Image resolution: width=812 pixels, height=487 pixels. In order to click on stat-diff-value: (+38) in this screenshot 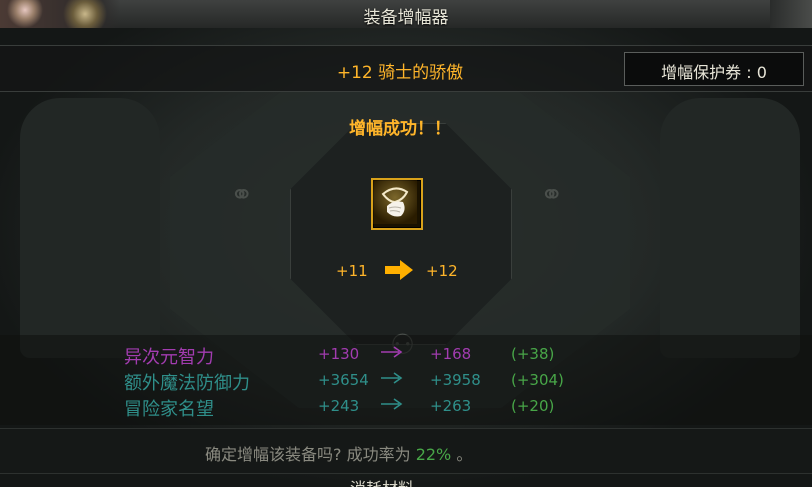, I will do `click(533, 354)`.